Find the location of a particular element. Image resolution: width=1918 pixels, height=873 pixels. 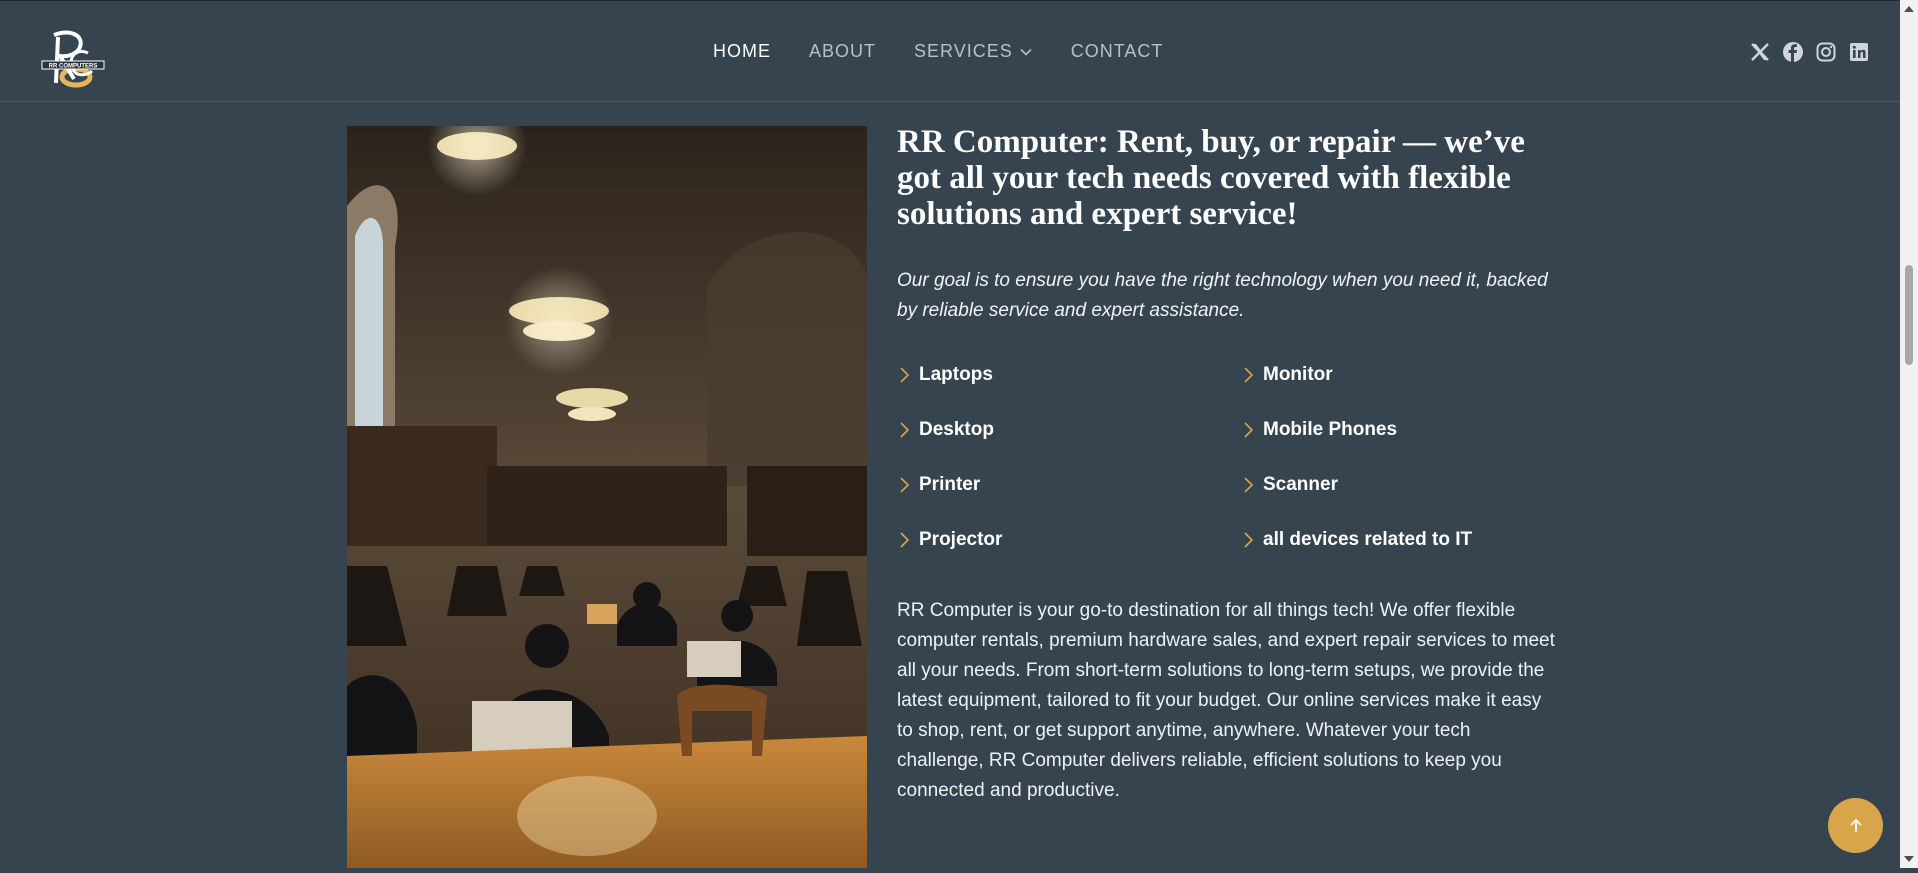

feature-item: all devices related to IT is located at coordinates (1391, 540).